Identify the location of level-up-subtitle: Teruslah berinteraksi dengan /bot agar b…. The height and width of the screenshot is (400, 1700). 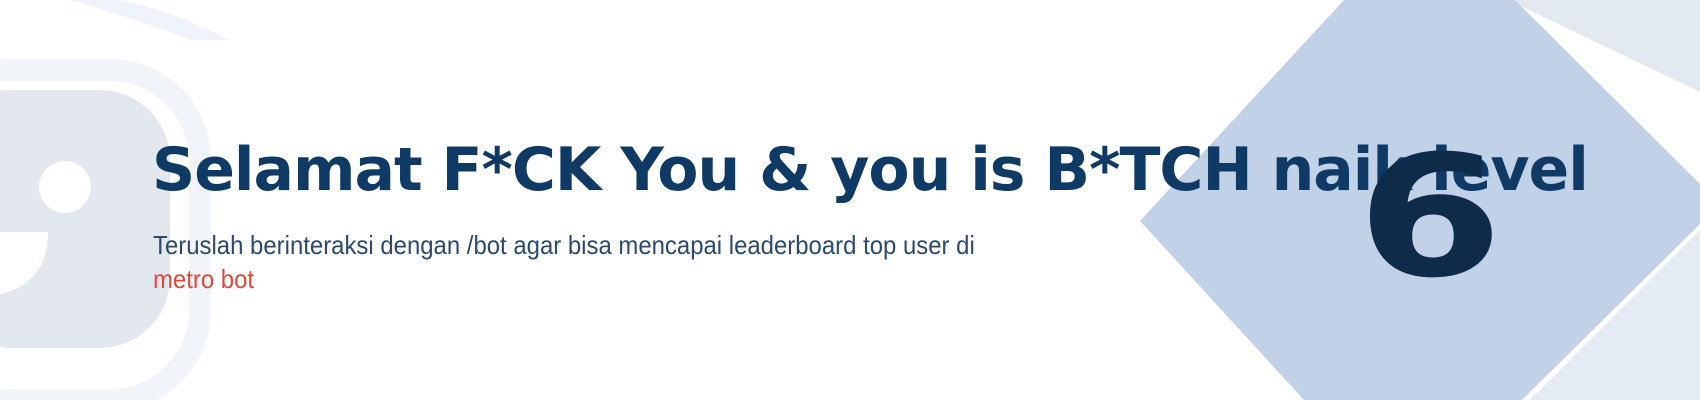
(585, 262).